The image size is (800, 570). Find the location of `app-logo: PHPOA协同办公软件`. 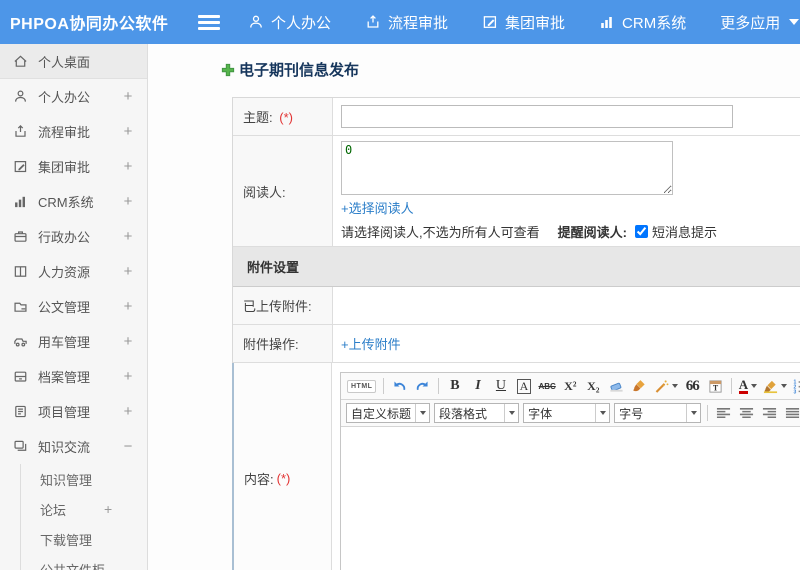

app-logo: PHPOA协同办公软件 is located at coordinates (89, 24).